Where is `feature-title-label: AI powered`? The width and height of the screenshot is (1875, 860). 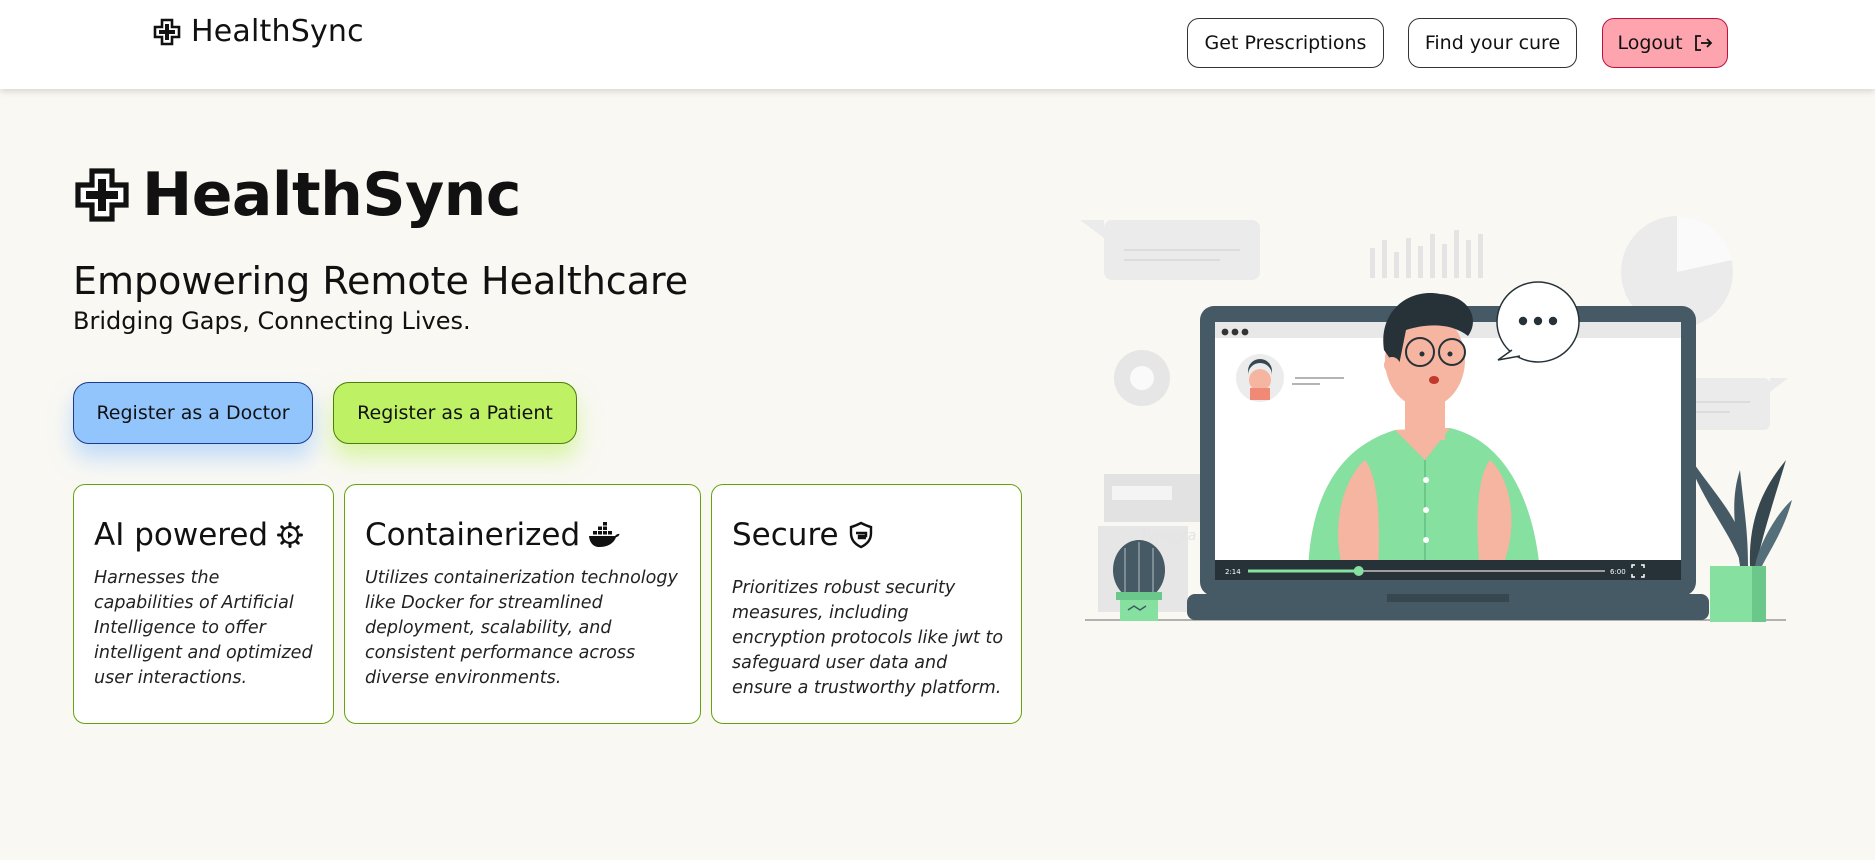
feature-title-label: AI powered is located at coordinates (181, 535).